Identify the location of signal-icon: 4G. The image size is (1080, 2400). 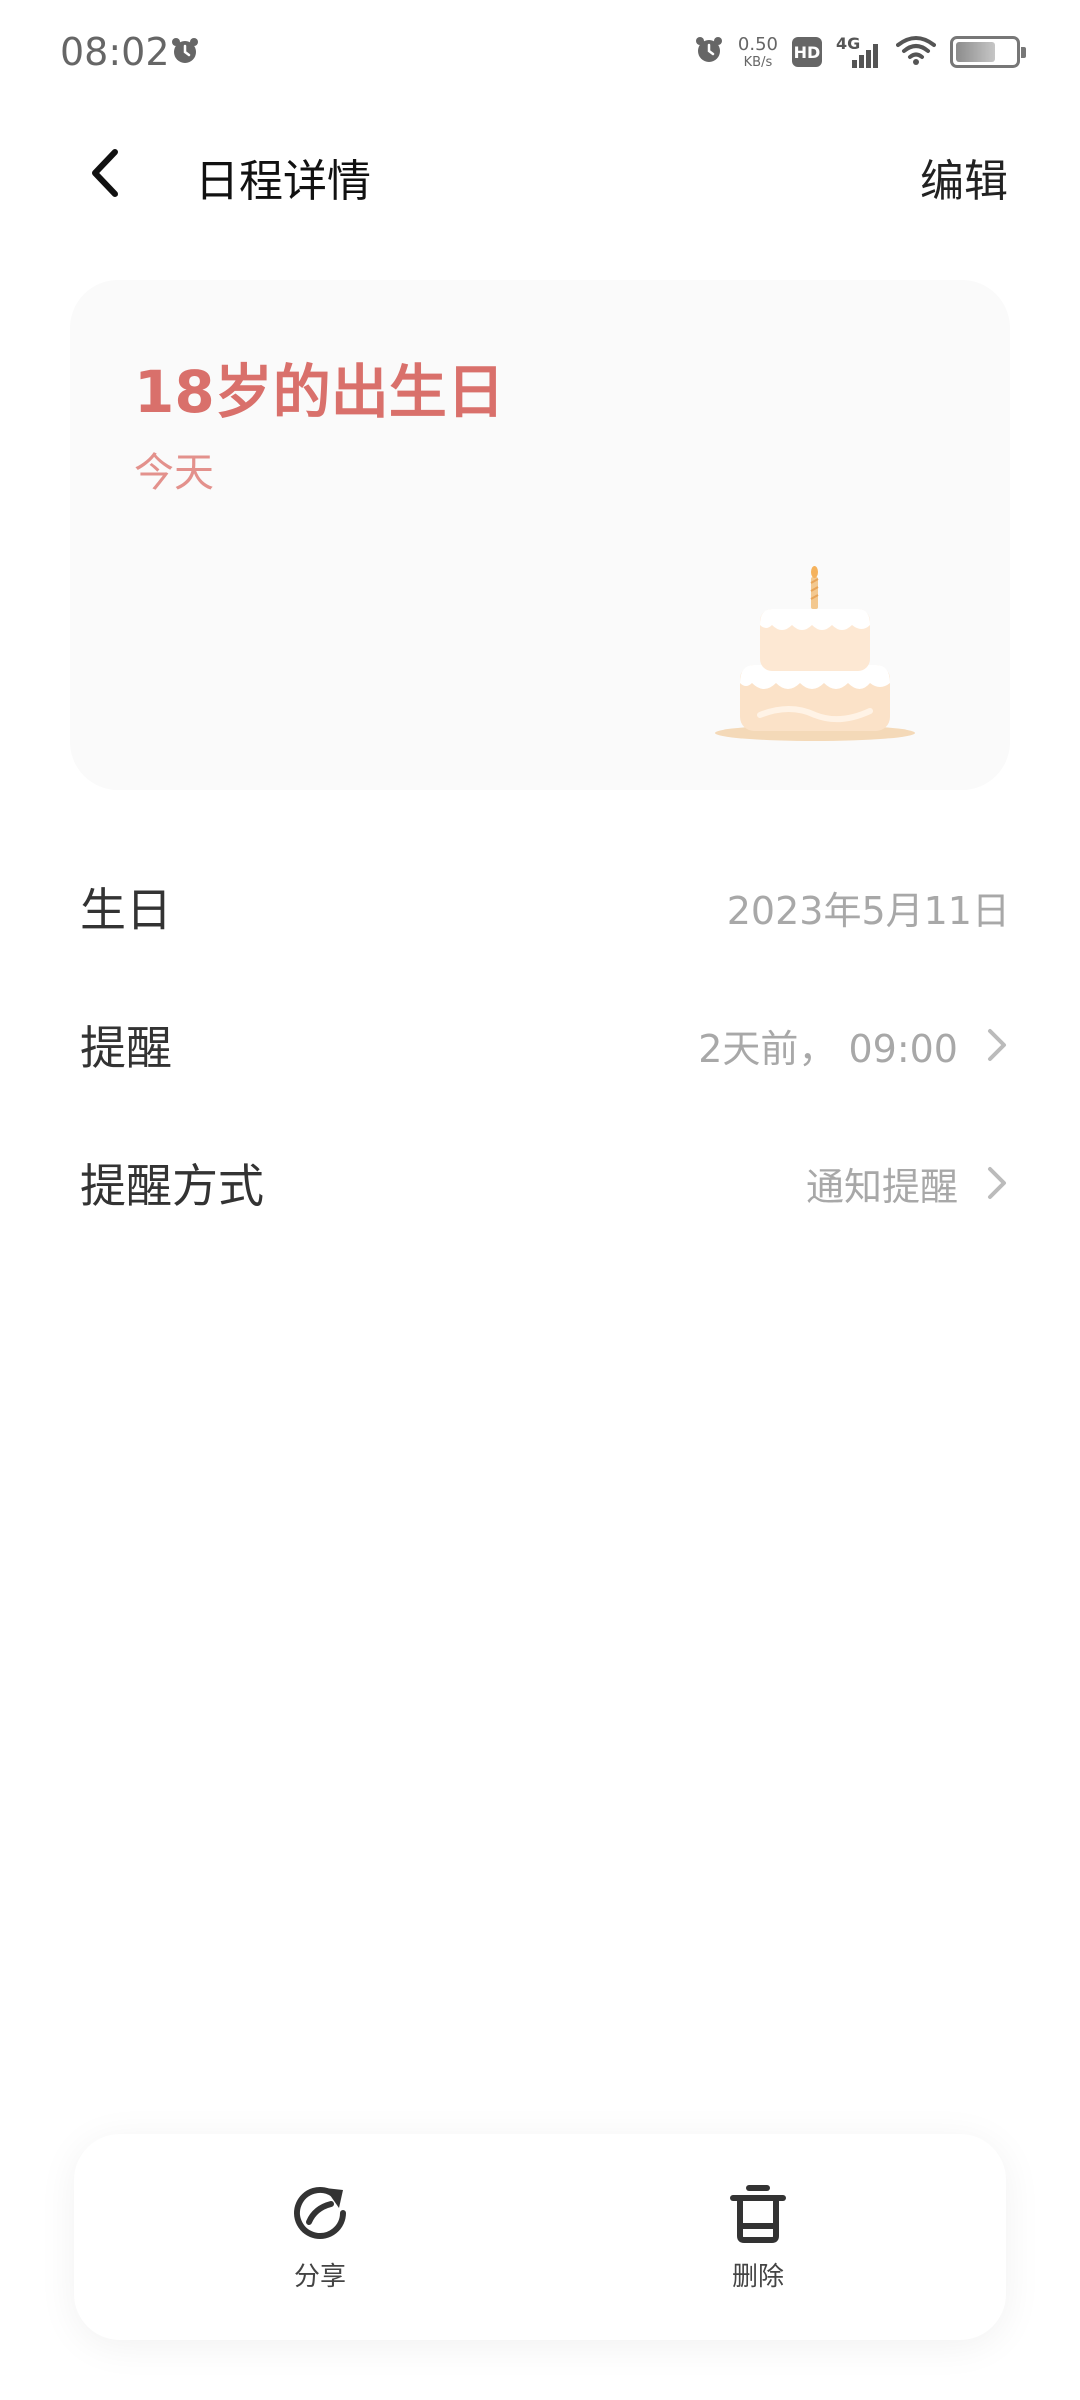
(859, 52).